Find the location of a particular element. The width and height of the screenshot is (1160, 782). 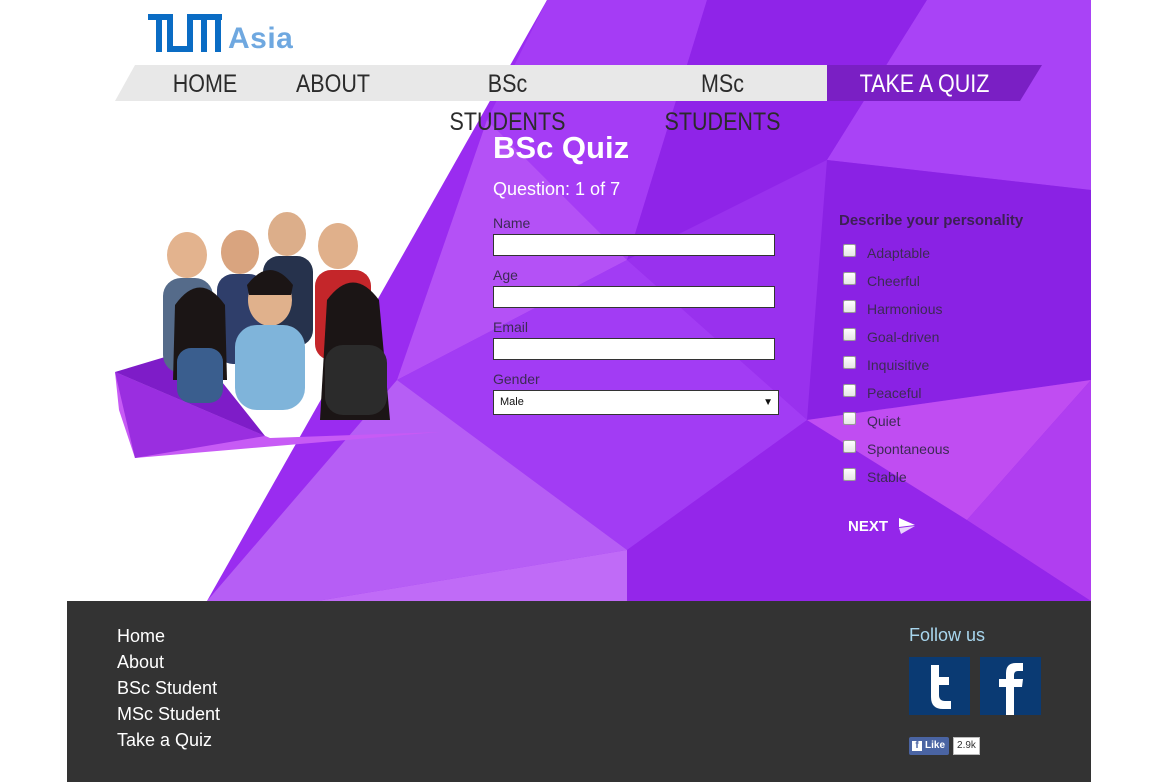

checkbox-label: Goal-driven is located at coordinates (903, 337).